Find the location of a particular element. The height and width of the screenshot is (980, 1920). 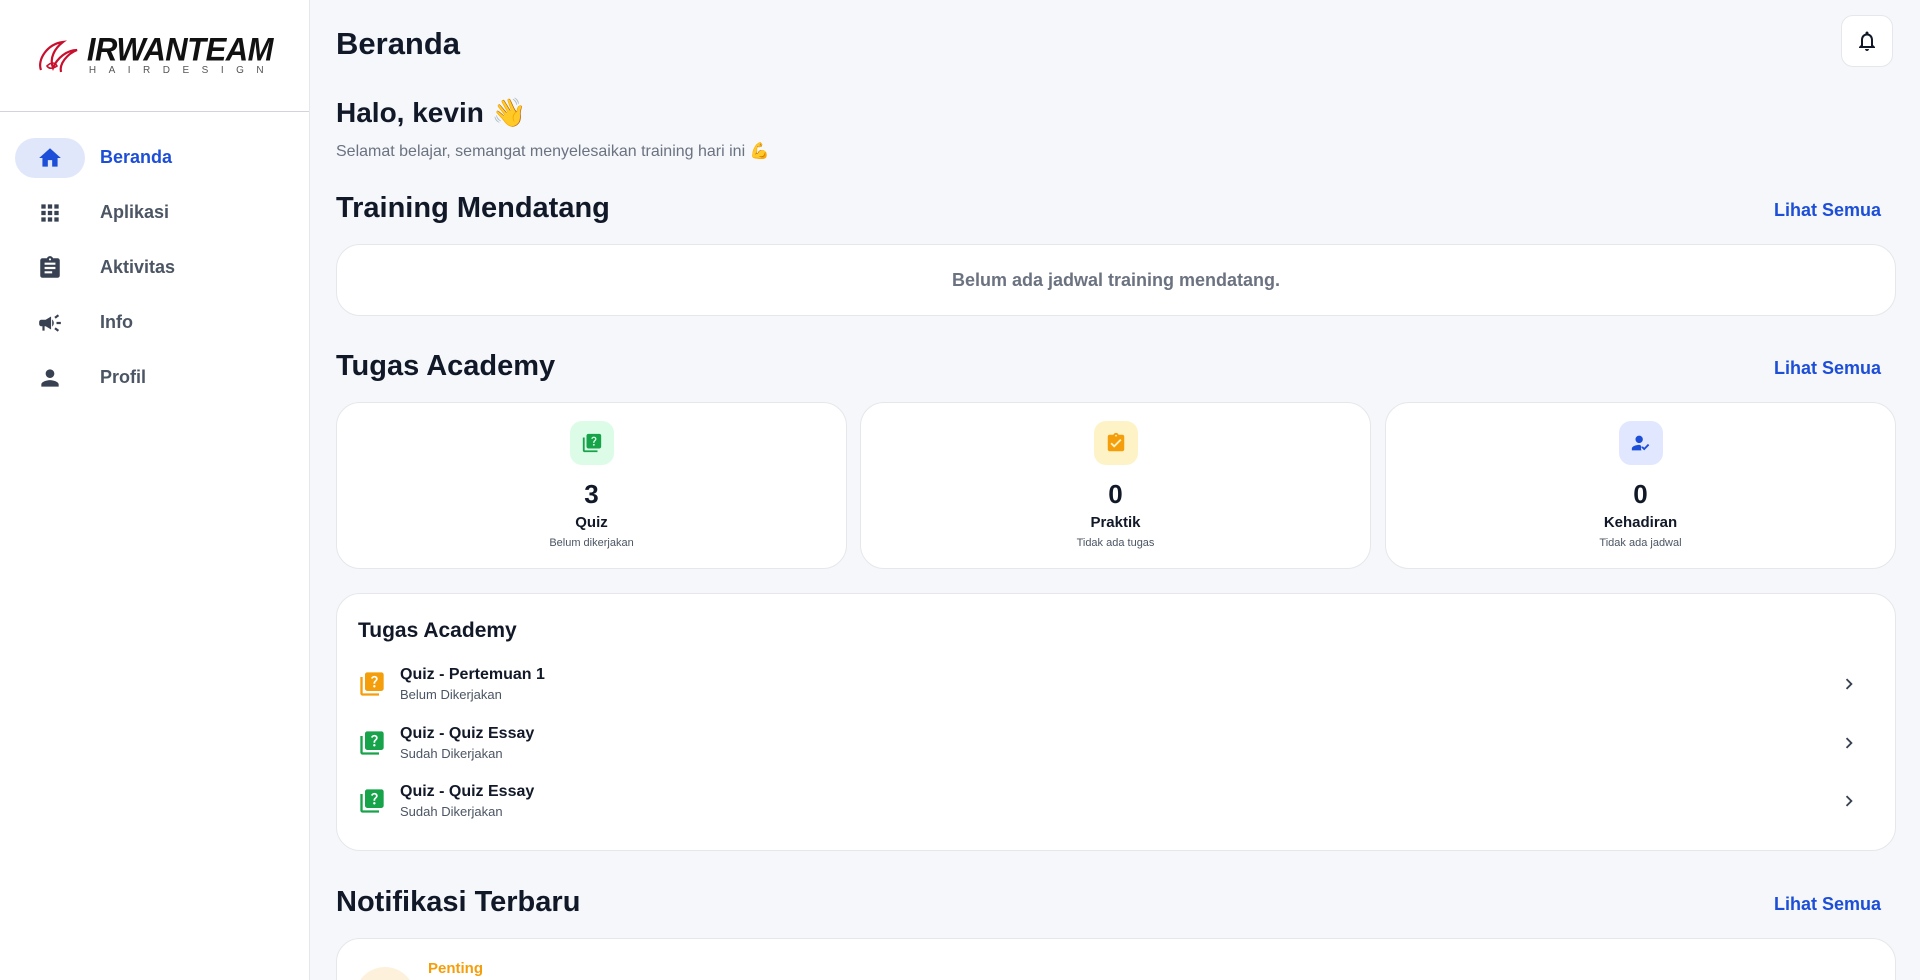

sidebar-item-label: Info is located at coordinates (116, 322).